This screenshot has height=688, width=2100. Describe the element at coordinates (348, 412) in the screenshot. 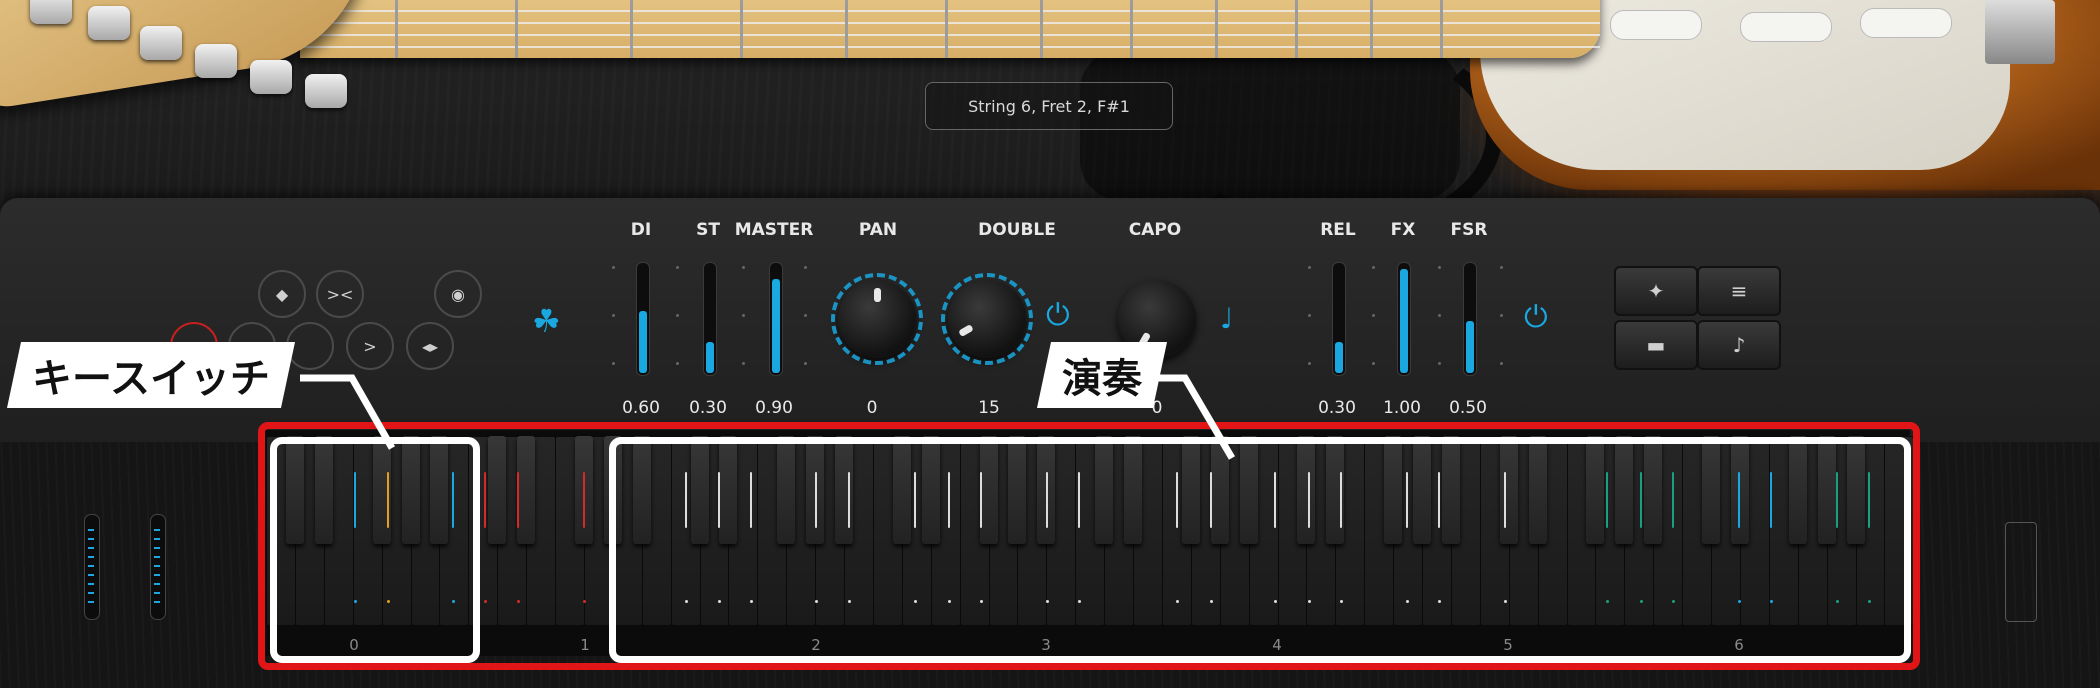

I see `keyswitch-callout-line` at that location.